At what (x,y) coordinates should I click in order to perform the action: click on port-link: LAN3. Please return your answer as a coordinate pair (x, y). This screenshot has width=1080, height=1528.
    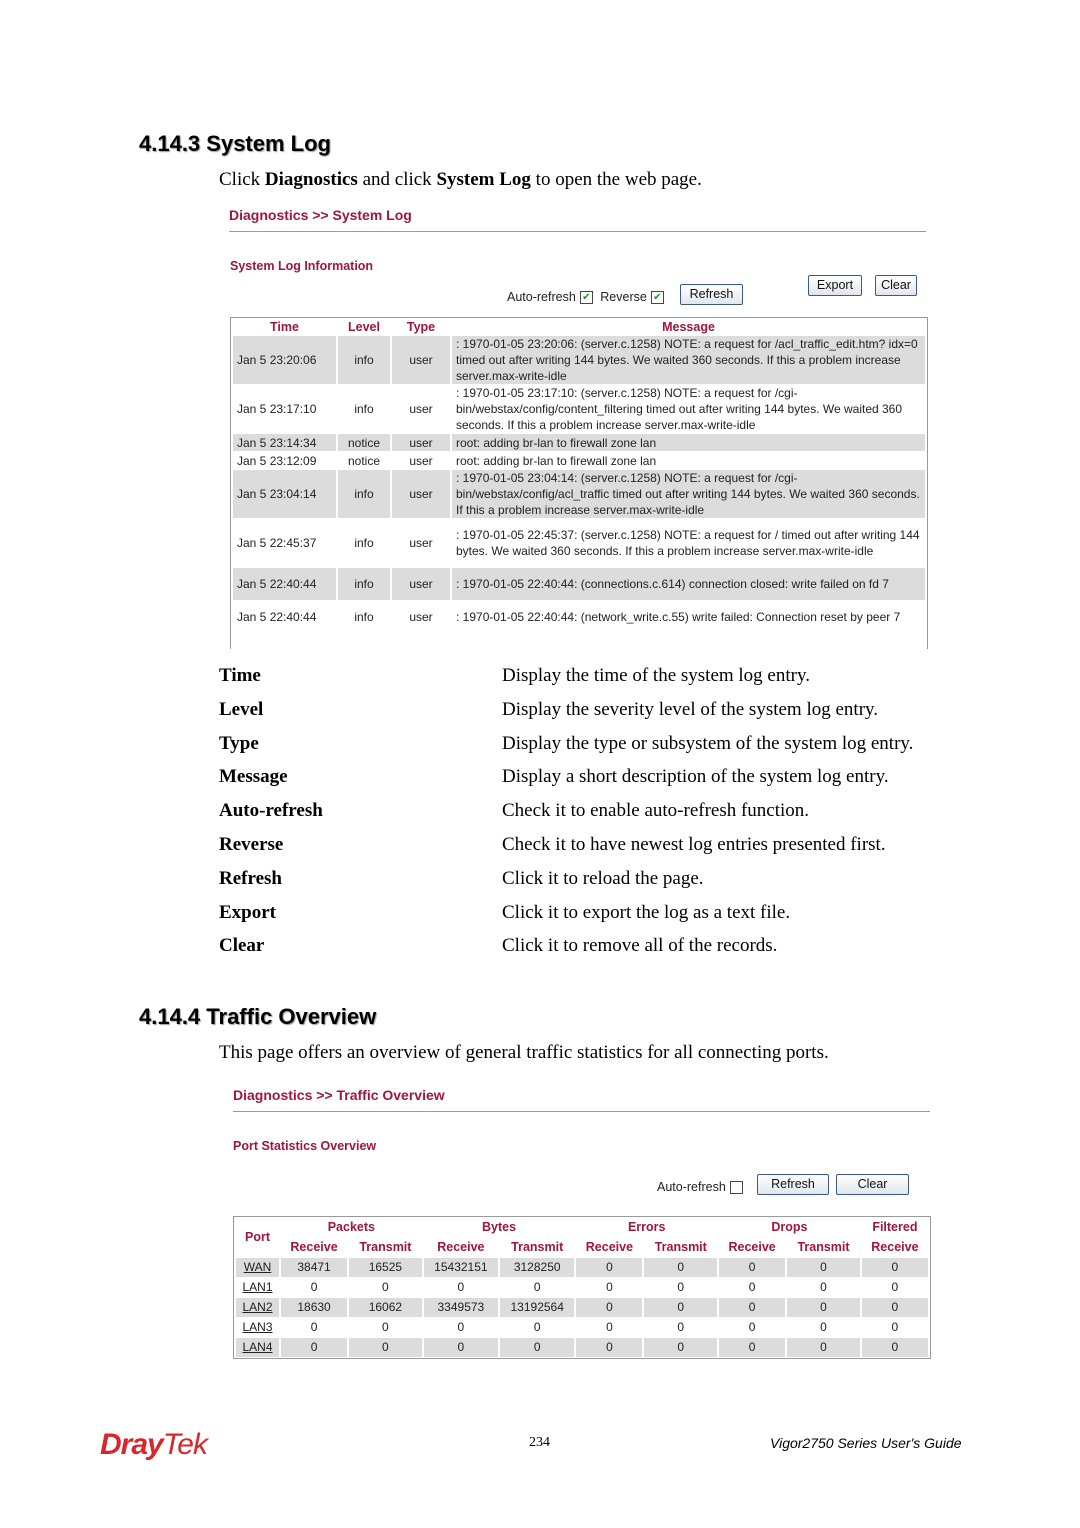
    Looking at the image, I should click on (257, 1327).